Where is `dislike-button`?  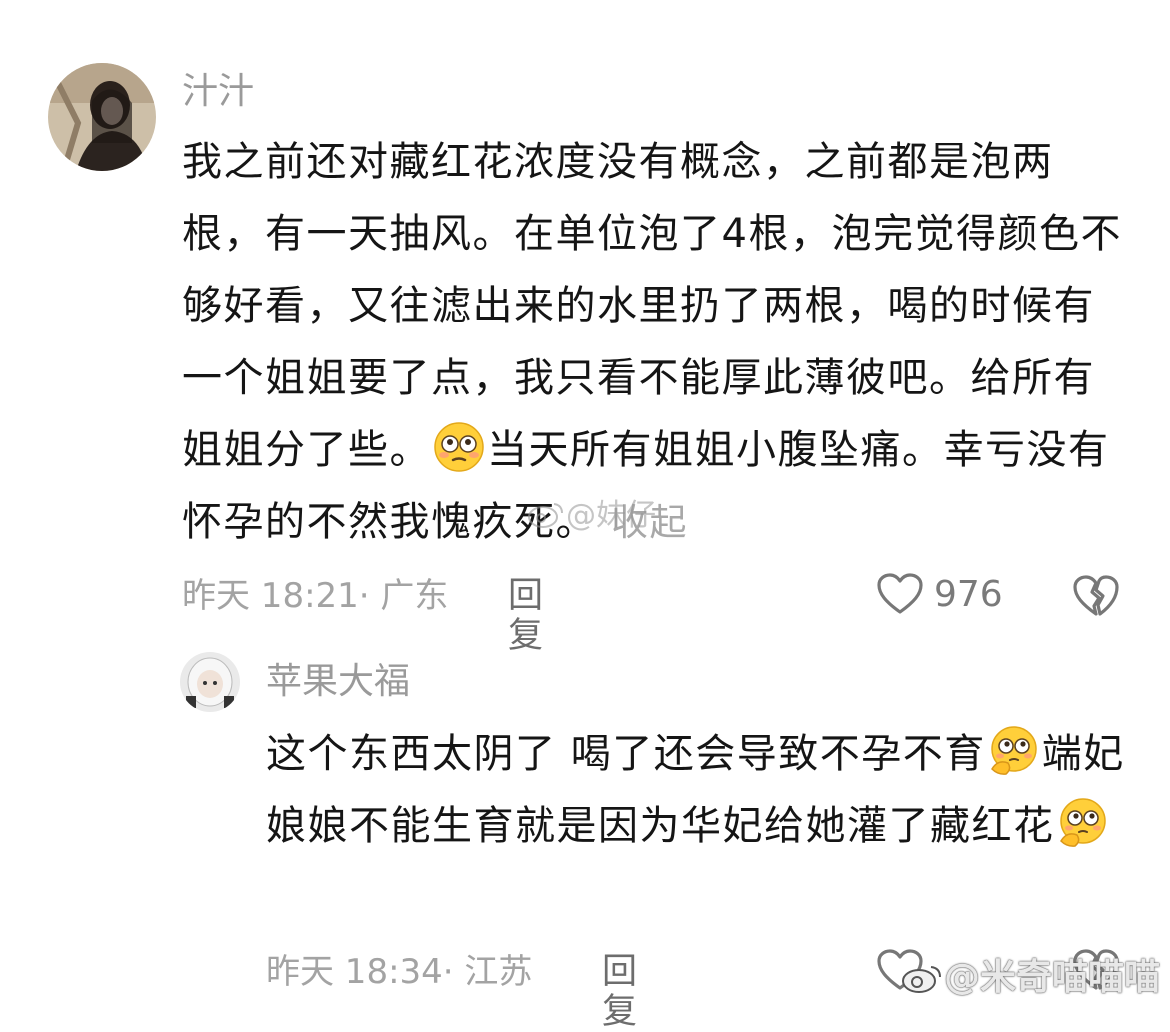
dislike-button is located at coordinates (1096, 598).